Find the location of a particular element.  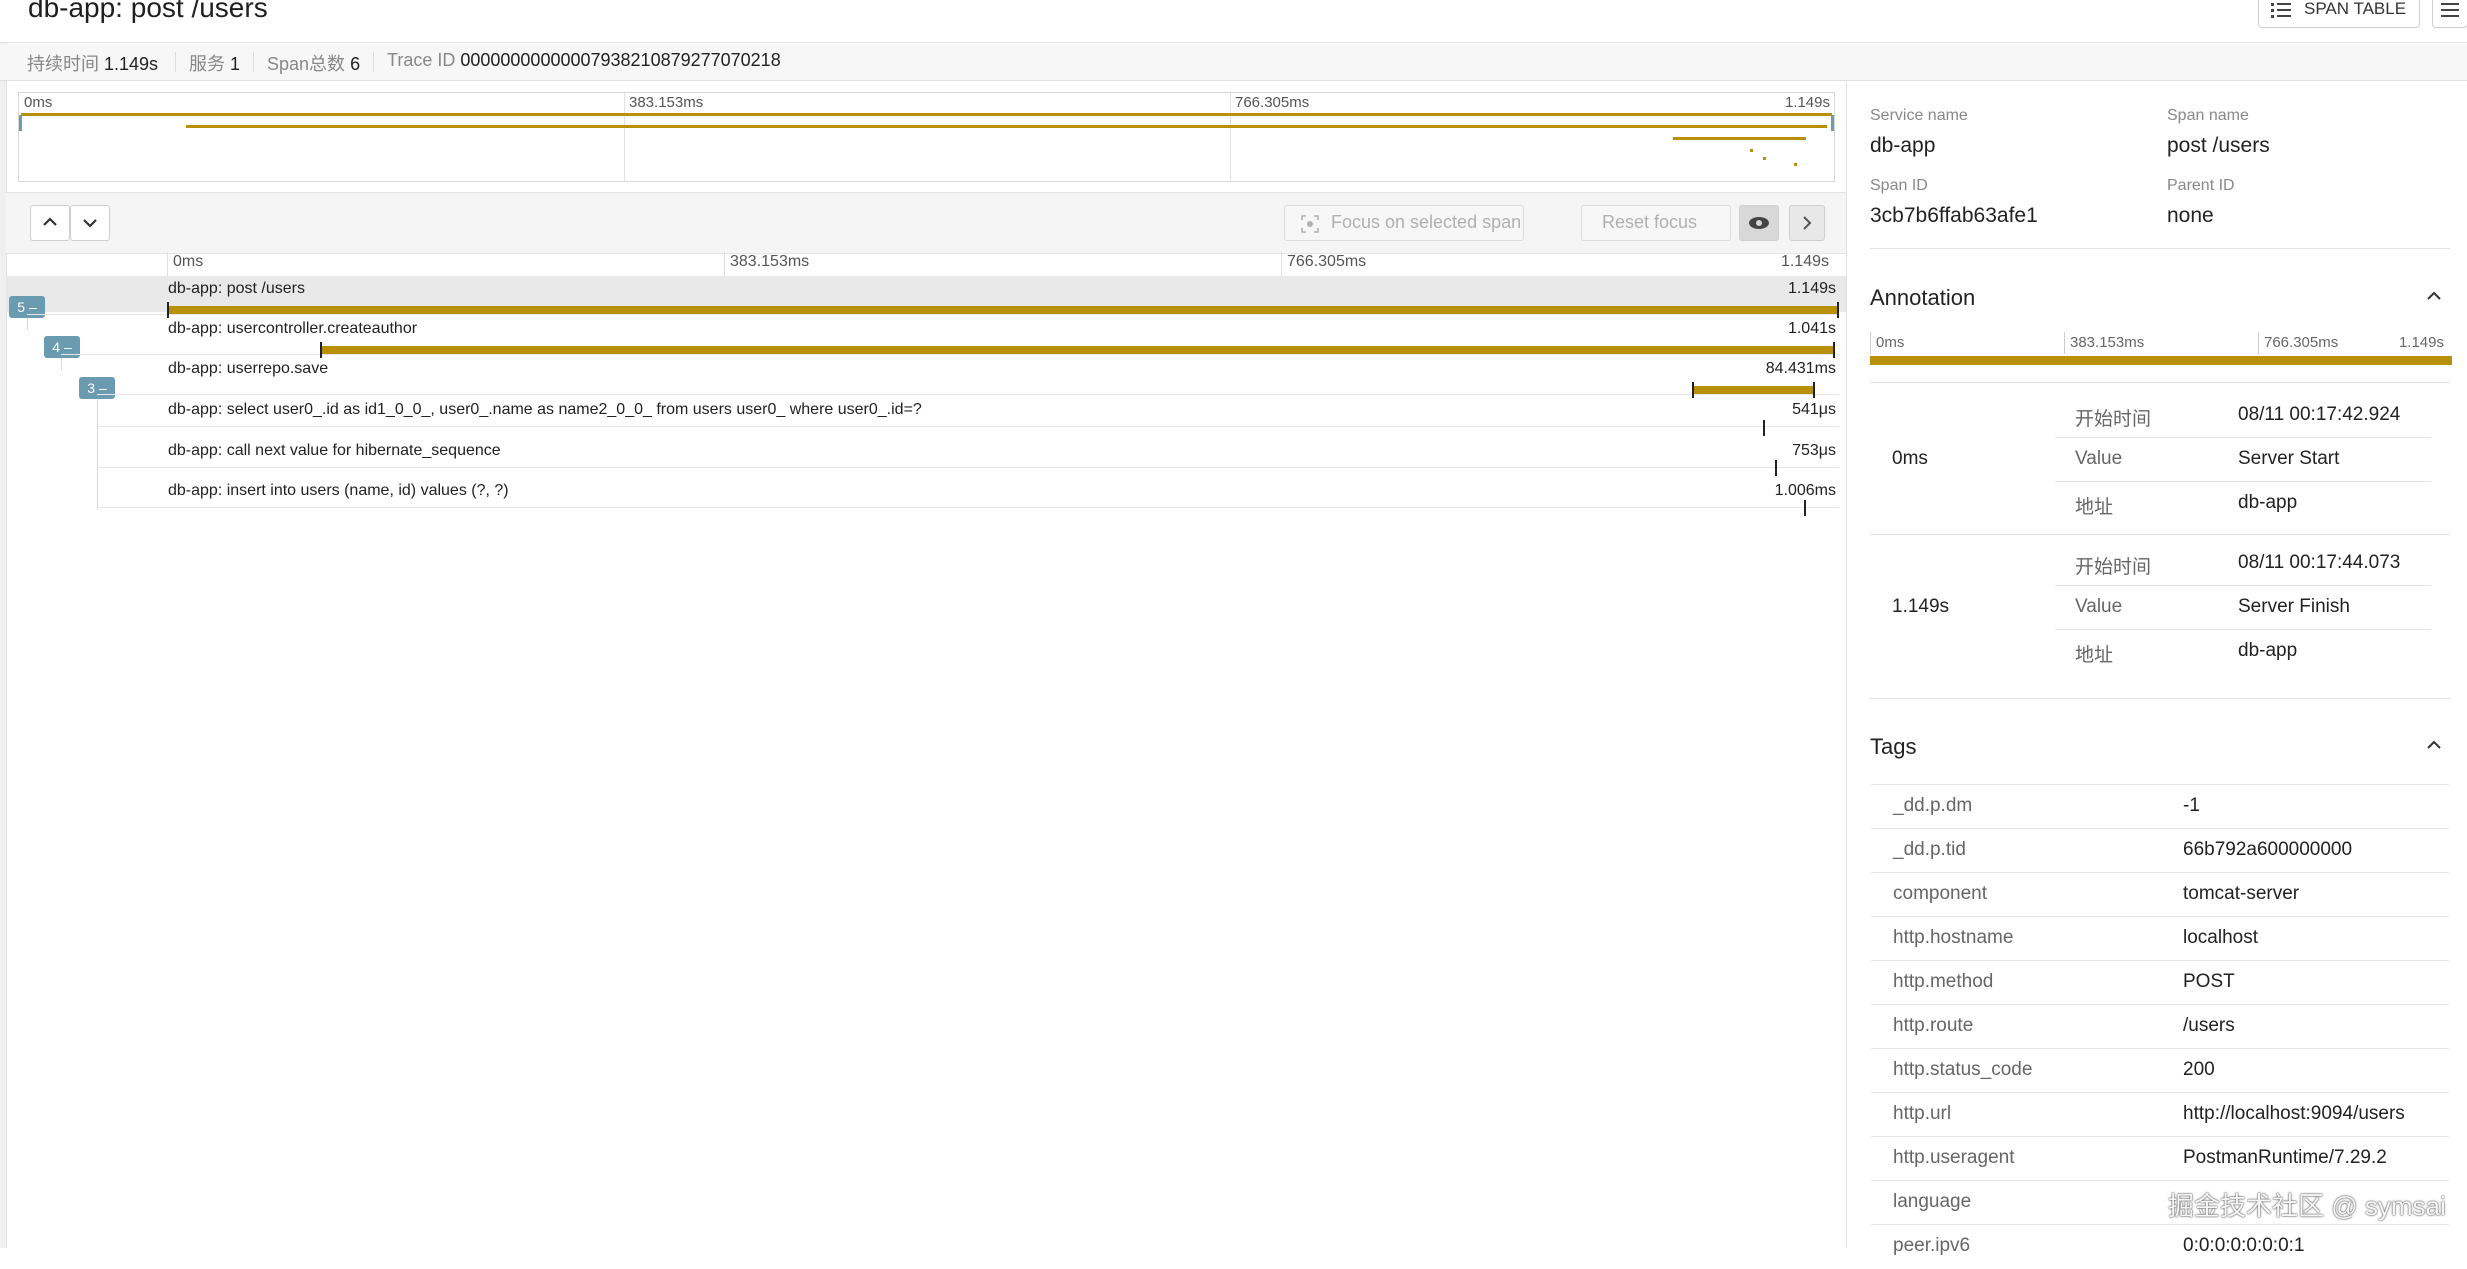

menu-button is located at coordinates (2449, 14).